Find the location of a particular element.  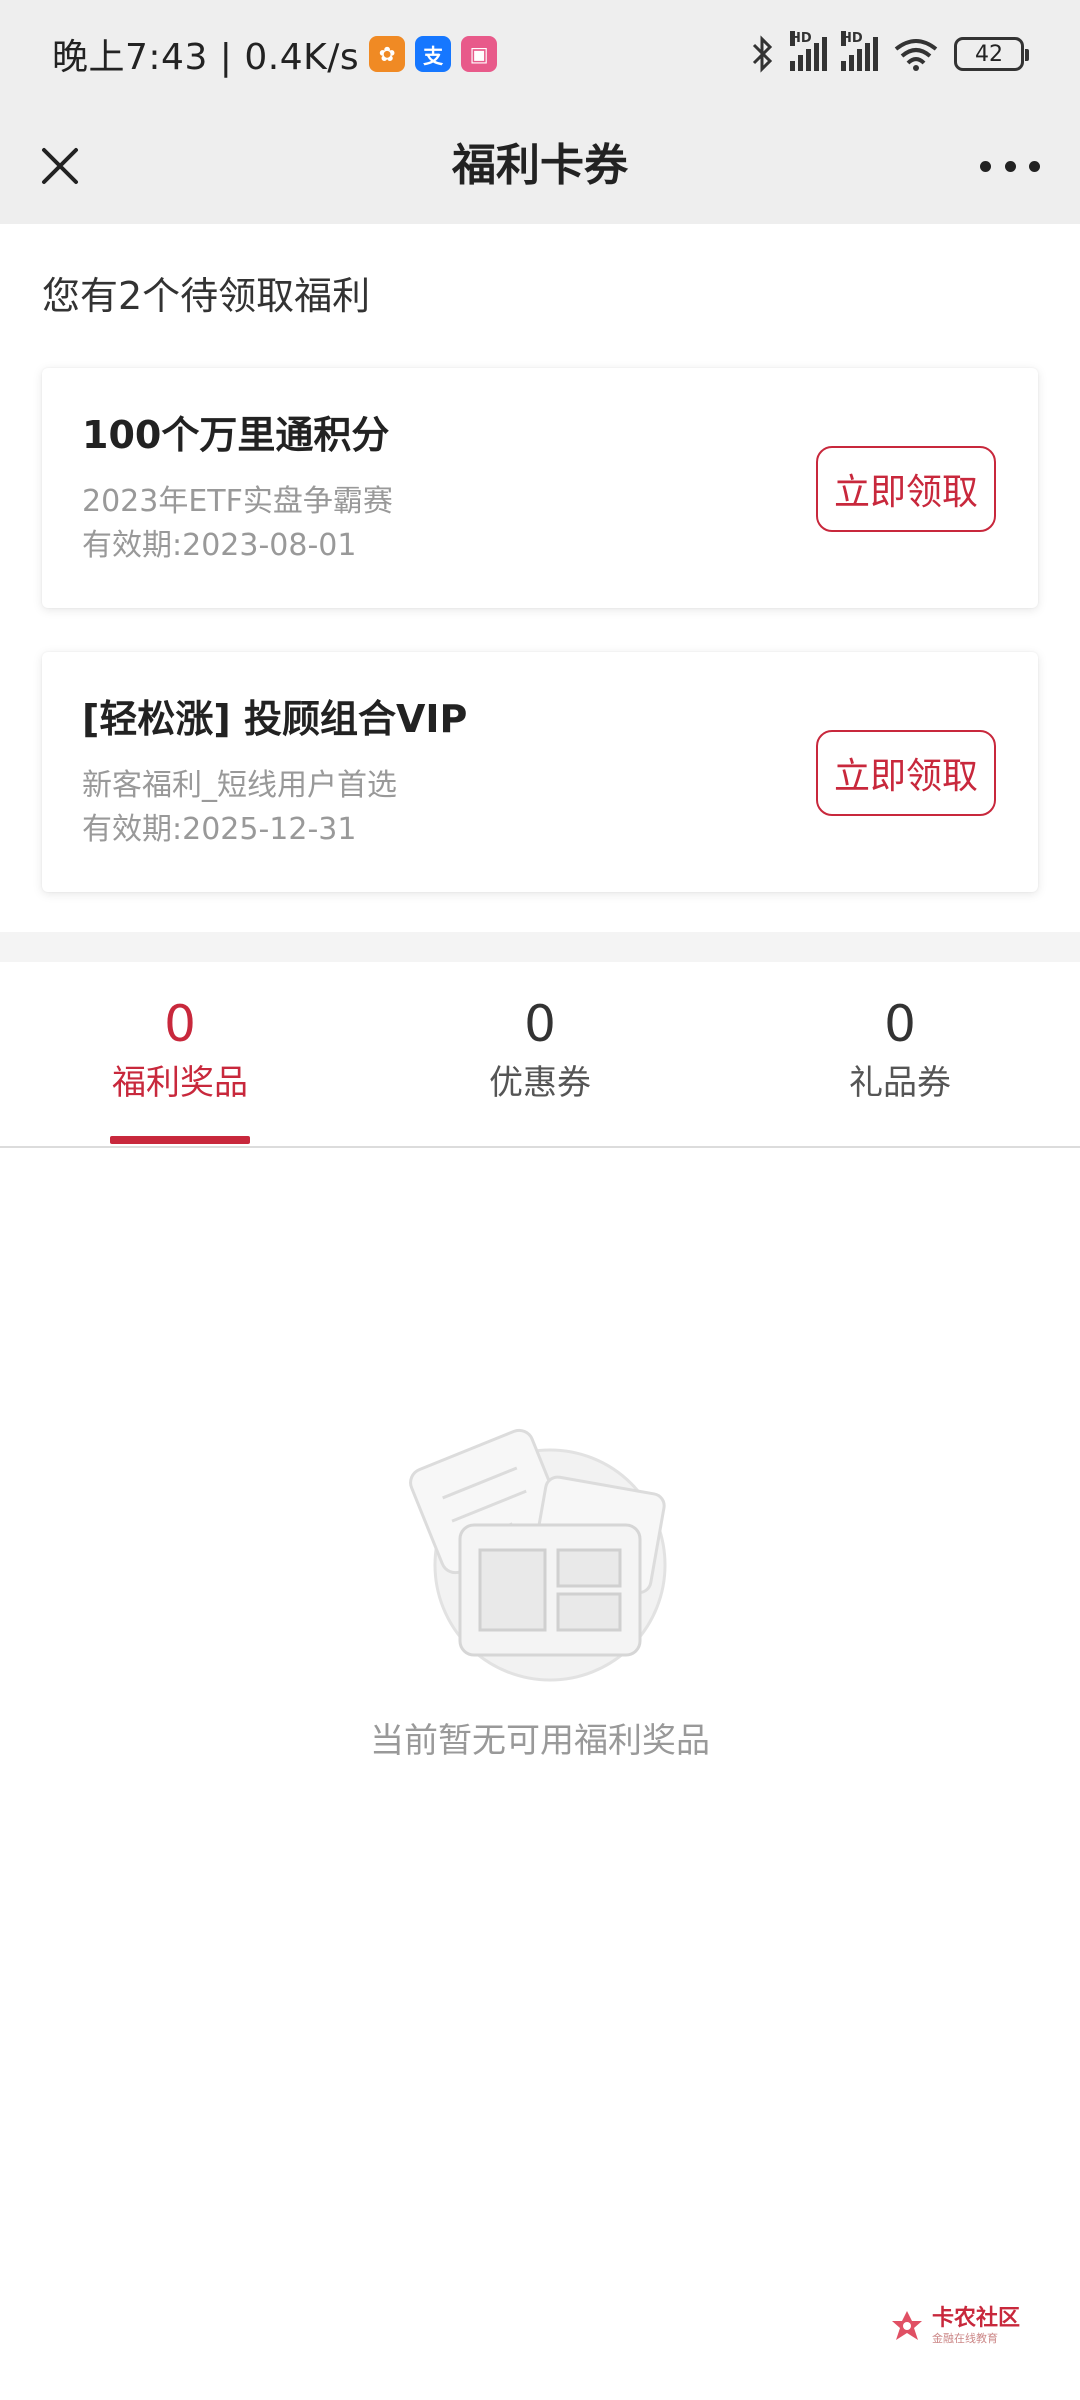

tab-label: 福利奖品 is located at coordinates (180, 1083).